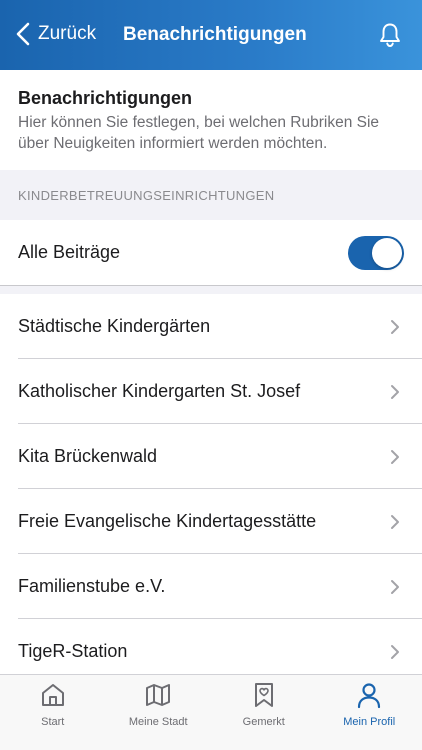 The height and width of the screenshot is (750, 422). I want to click on tab-label: Gemerkt, so click(263, 722).